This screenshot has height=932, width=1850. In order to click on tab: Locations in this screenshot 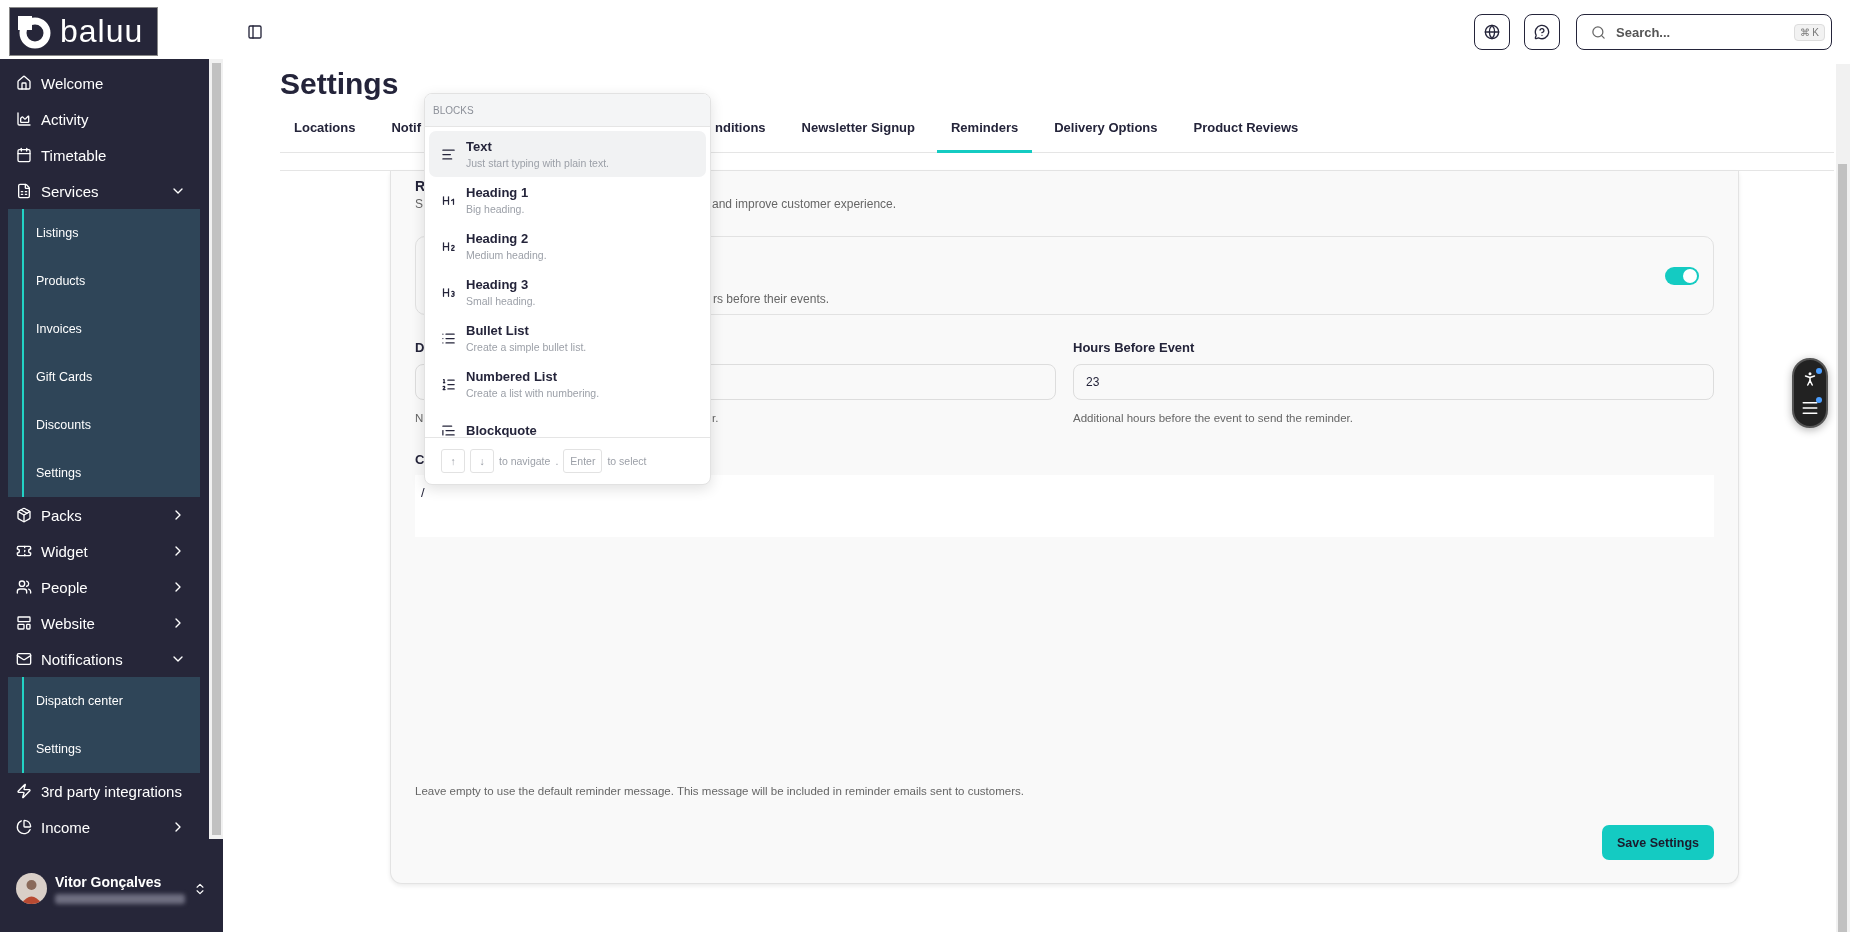, I will do `click(325, 128)`.